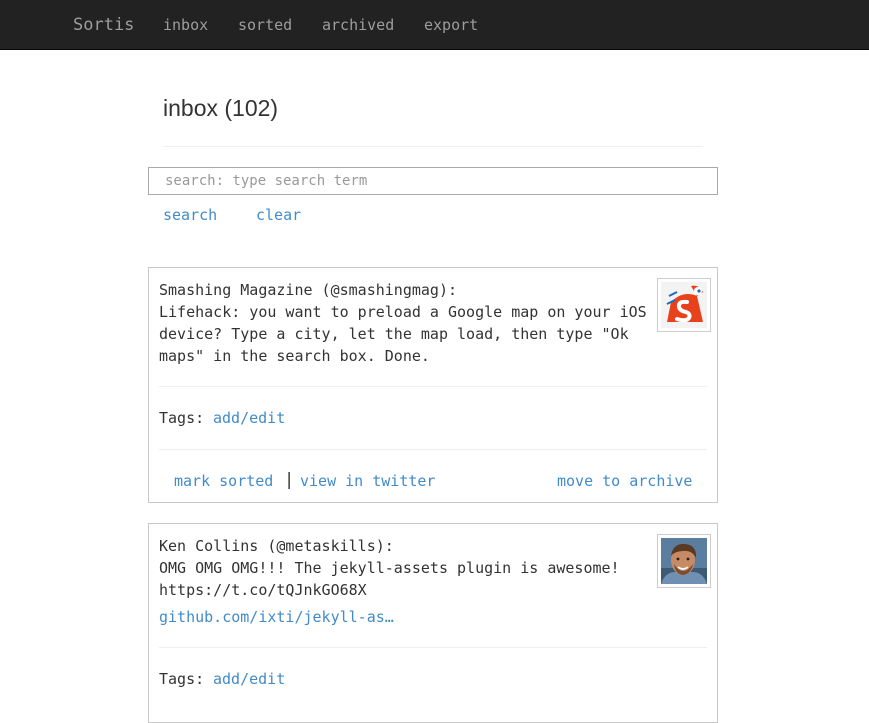  Describe the element at coordinates (367, 481) in the screenshot. I see `view-in-twitter-link: view in twitter` at that location.